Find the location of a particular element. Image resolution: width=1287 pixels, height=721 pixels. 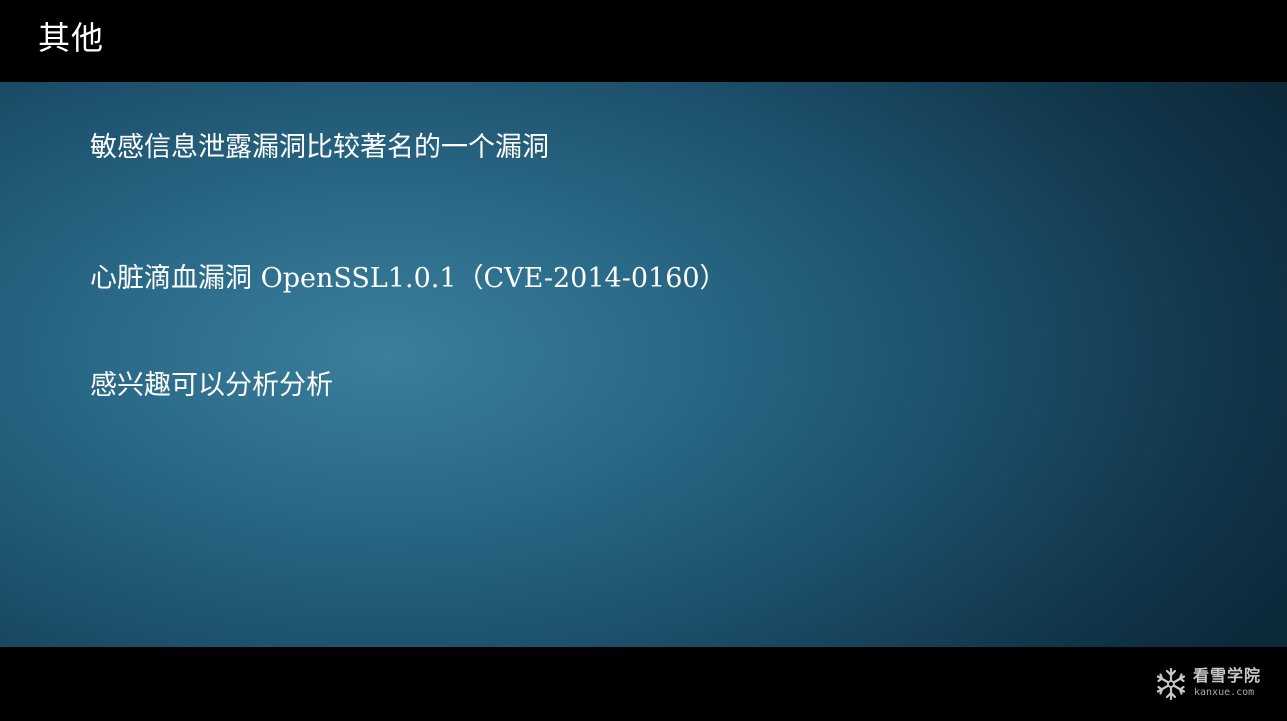

footer-bar: 看雪学院 kanxue.com is located at coordinates (643, 684).